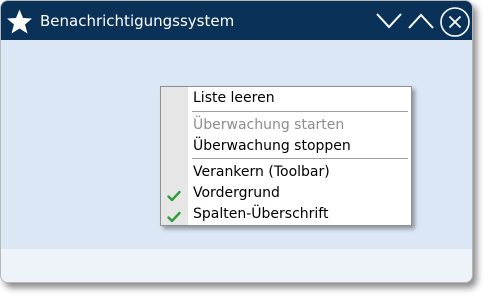 Image resolution: width=491 pixels, height=300 pixels. Describe the element at coordinates (234, 98) in the screenshot. I see `menu-item-label: Liste leeren` at that location.